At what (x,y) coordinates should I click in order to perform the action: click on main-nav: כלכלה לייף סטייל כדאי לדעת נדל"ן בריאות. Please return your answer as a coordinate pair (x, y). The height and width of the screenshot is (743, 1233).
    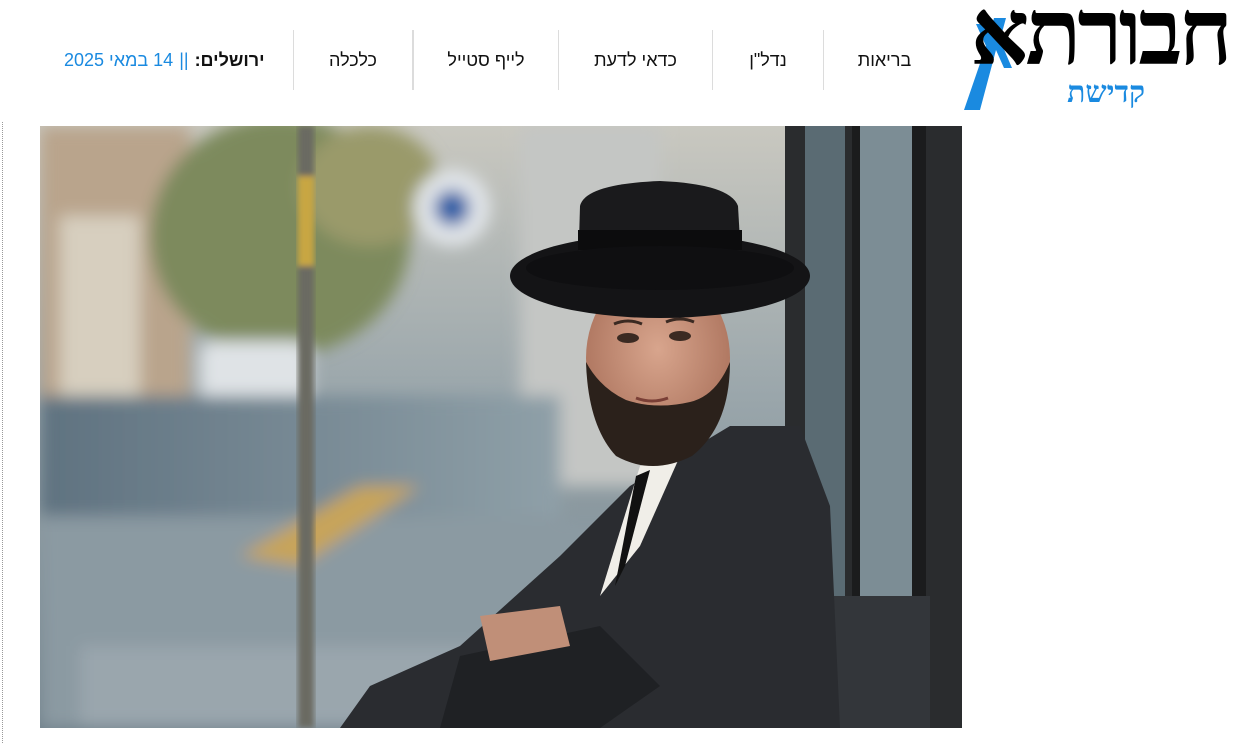
    Looking at the image, I should click on (619, 60).